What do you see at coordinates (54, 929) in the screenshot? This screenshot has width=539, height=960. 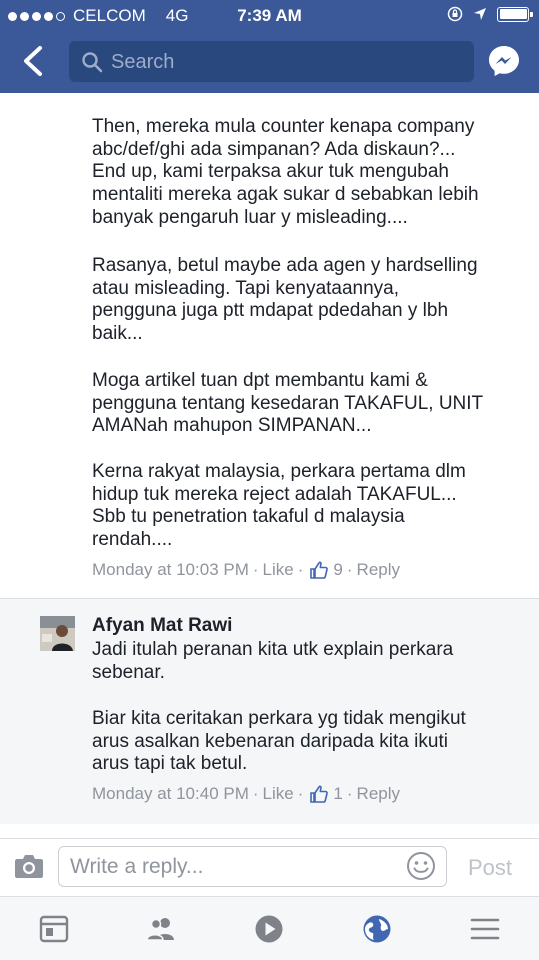 I see `news-feed-icon` at bounding box center [54, 929].